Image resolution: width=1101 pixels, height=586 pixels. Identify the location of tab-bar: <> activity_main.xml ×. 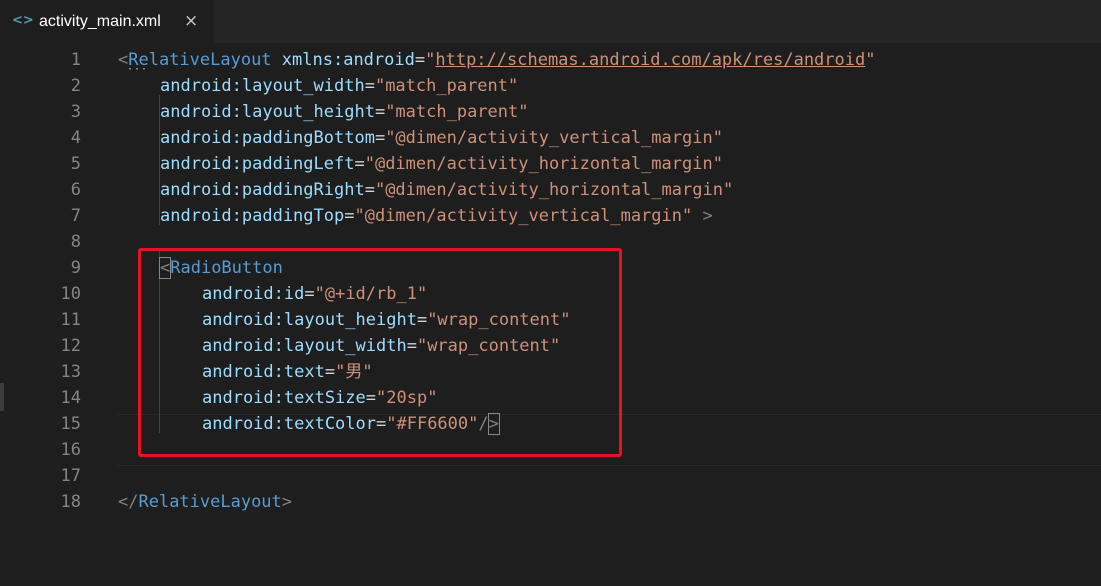
(550, 21).